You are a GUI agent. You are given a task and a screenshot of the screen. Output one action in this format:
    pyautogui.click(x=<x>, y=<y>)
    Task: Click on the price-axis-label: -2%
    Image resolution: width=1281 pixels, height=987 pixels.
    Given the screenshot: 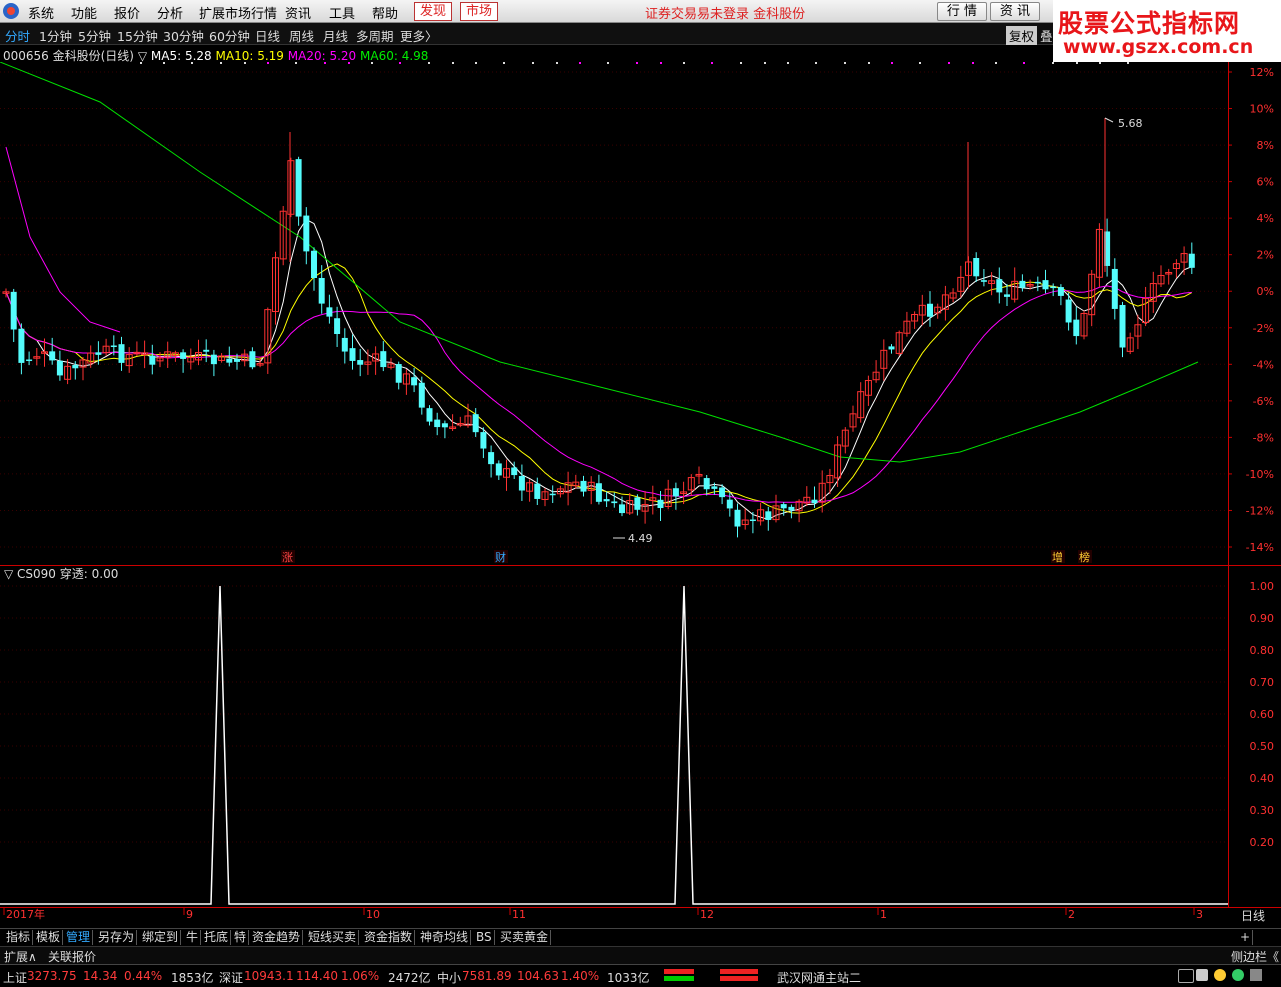 What is the action you would take?
    pyautogui.click(x=1263, y=328)
    